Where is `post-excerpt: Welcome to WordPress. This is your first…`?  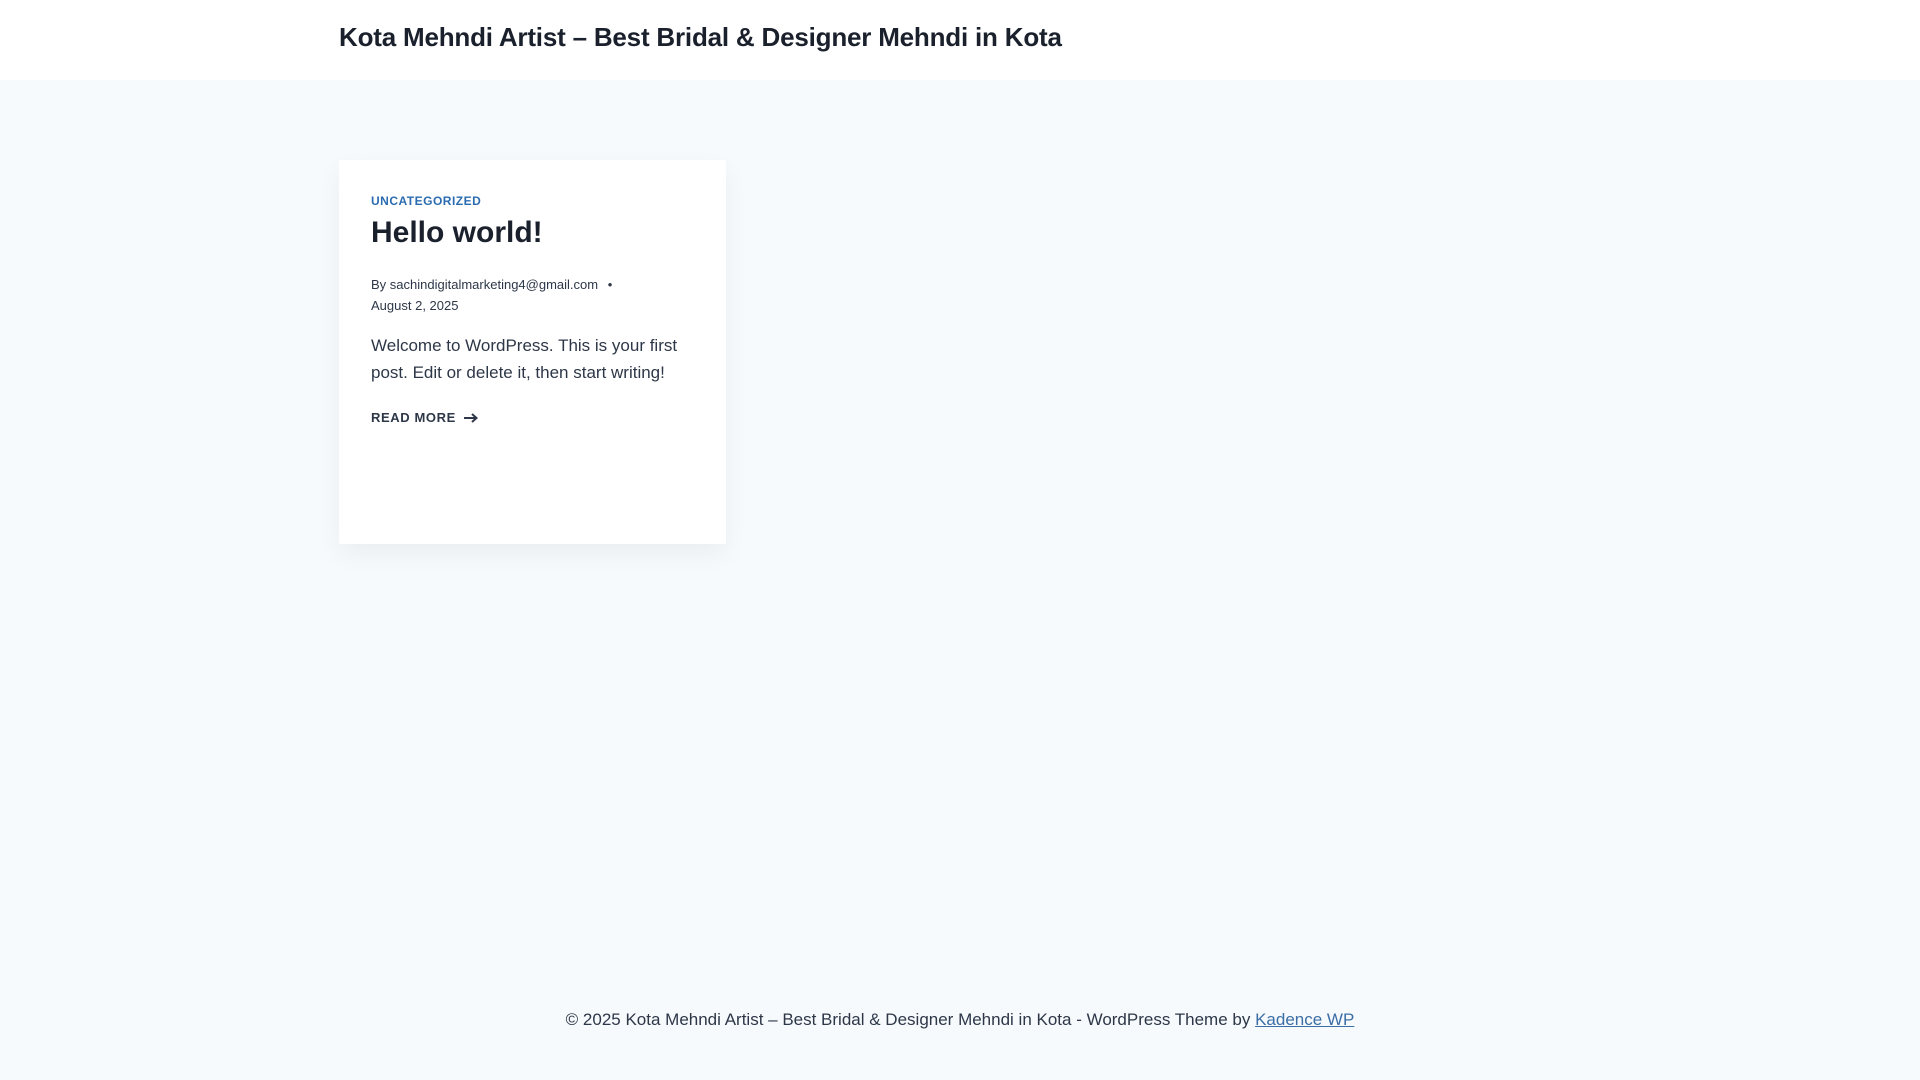
post-excerpt: Welcome to WordPress. This is your first… is located at coordinates (524, 359).